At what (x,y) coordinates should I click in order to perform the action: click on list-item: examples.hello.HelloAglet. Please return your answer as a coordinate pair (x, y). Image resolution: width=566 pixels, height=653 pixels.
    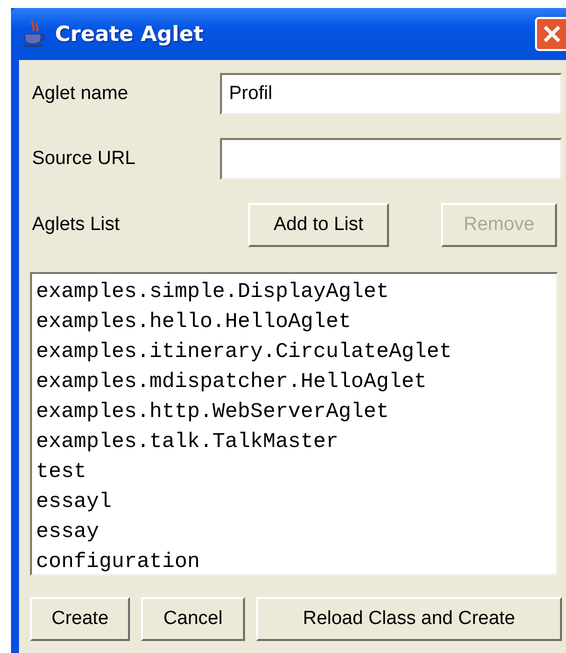
    Looking at the image, I should click on (294, 323).